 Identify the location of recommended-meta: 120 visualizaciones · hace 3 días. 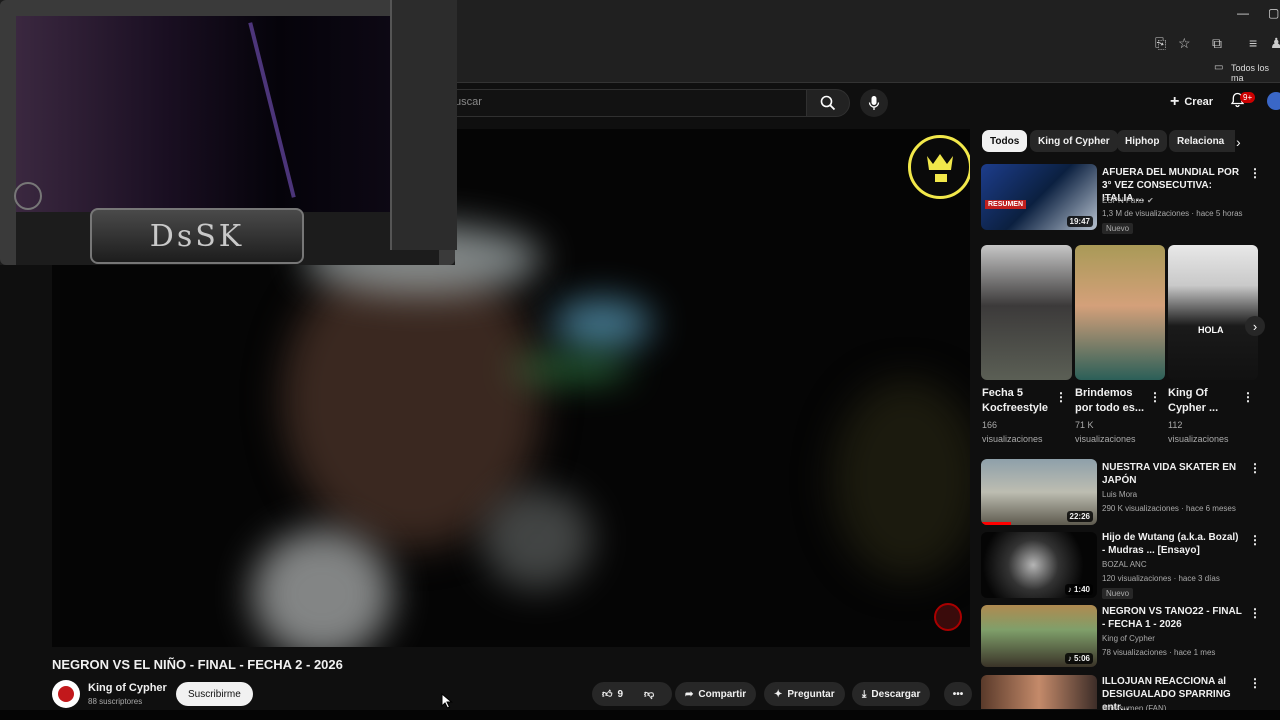
(1161, 578).